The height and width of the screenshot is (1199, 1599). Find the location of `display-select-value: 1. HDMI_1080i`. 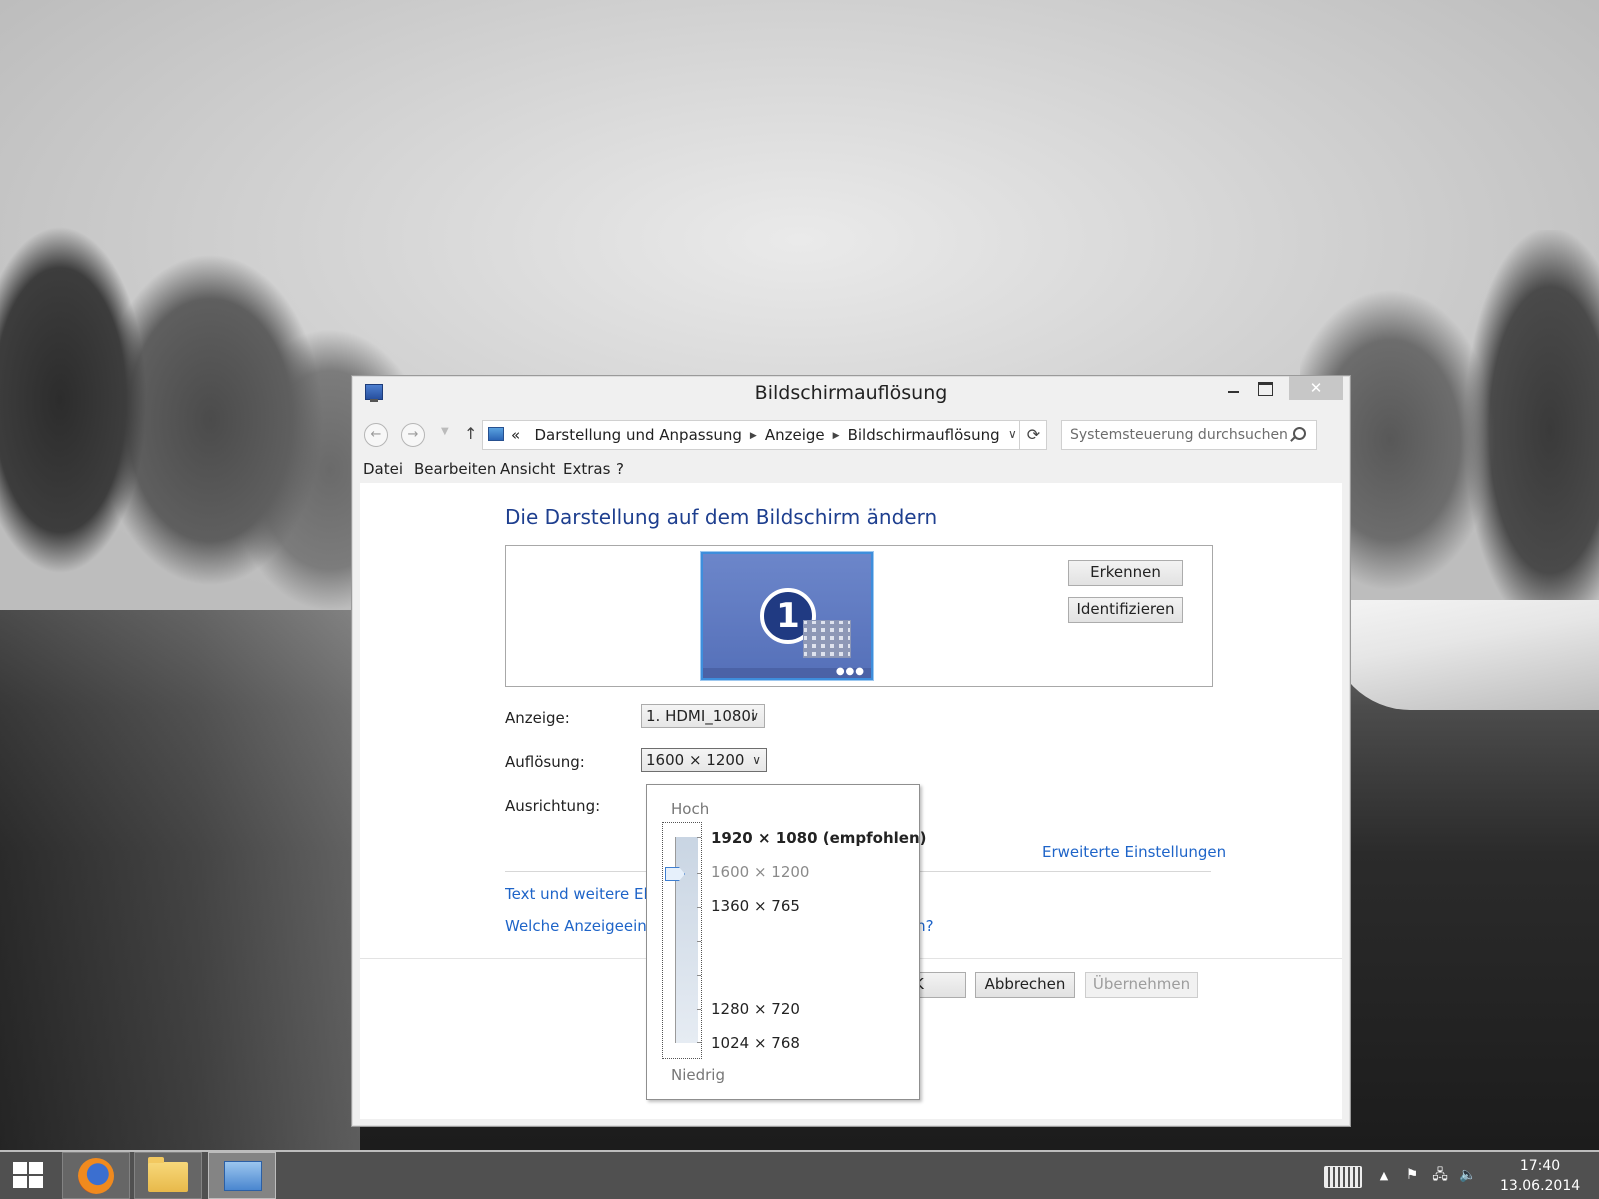

display-select-value: 1. HDMI_1080i is located at coordinates (701, 716).